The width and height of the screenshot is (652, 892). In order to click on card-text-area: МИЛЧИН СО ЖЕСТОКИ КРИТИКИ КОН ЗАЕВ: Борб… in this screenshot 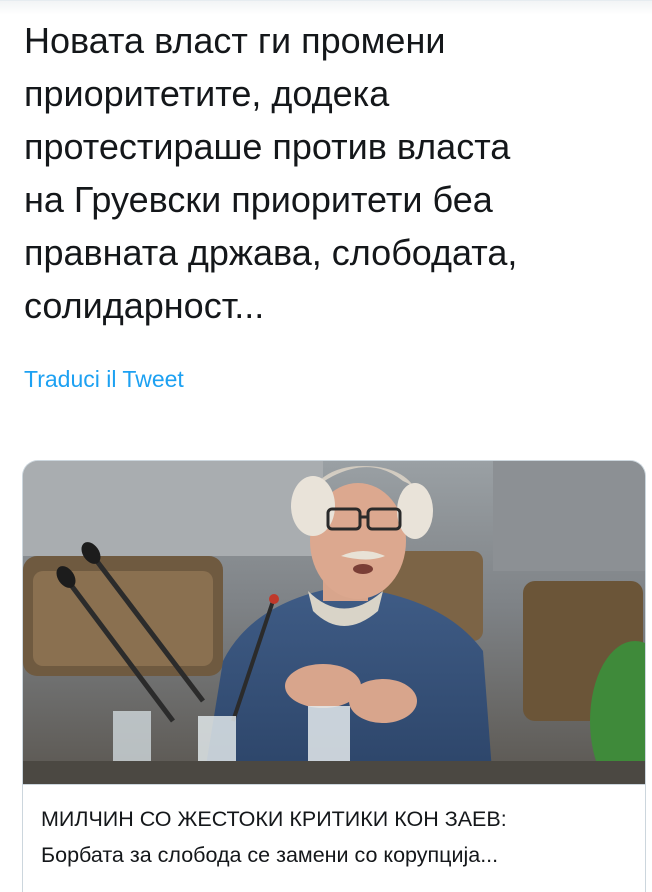, I will do `click(334, 838)`.